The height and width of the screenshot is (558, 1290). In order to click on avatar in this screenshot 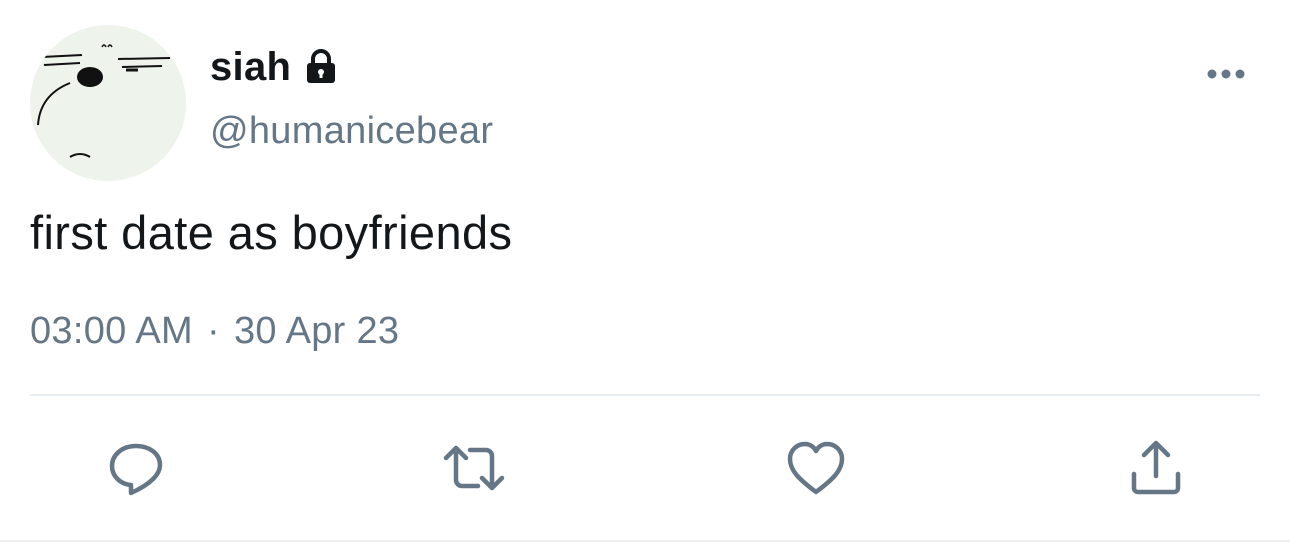, I will do `click(108, 103)`.